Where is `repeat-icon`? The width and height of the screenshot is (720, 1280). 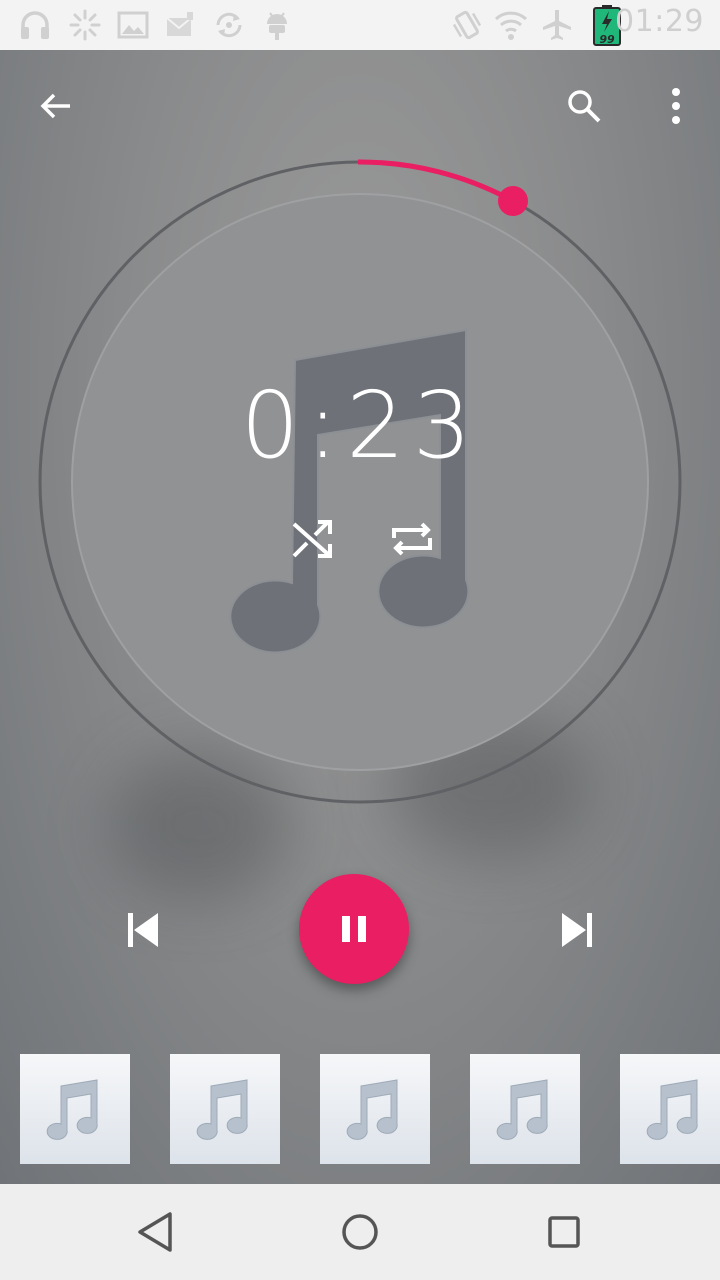
repeat-icon is located at coordinates (412, 539).